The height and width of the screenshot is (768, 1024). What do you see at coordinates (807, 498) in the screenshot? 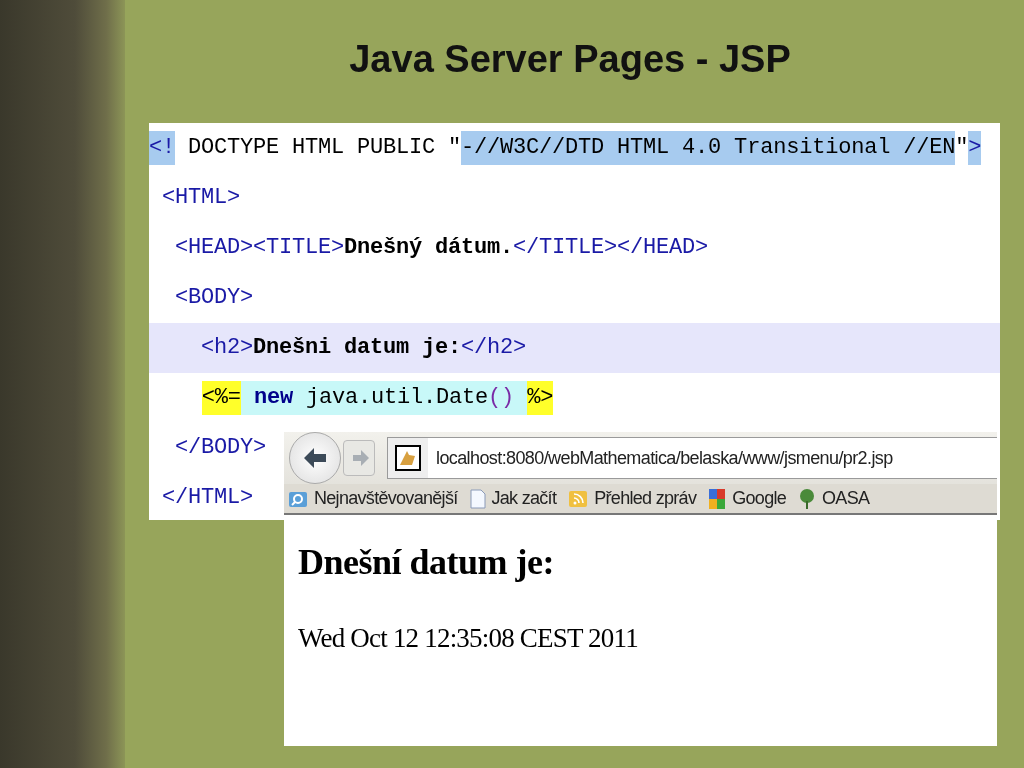
I see `tree-icon` at bounding box center [807, 498].